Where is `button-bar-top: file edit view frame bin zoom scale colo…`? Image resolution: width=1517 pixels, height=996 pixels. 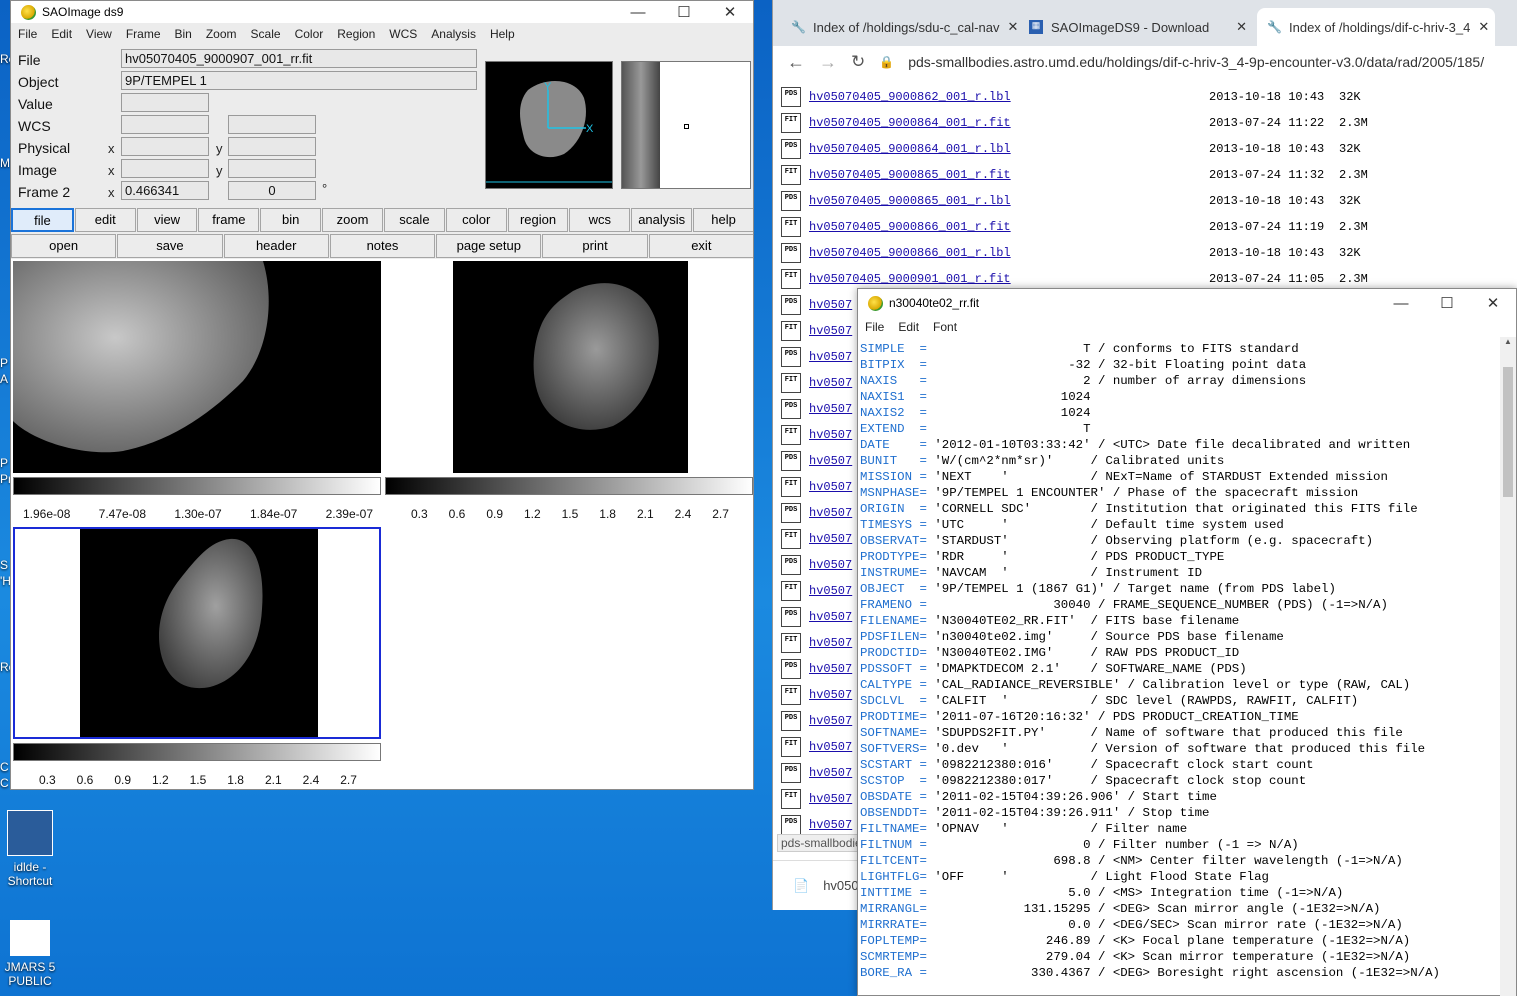
button-bar-top: file edit view frame bin zoom scale colo… is located at coordinates (382, 220).